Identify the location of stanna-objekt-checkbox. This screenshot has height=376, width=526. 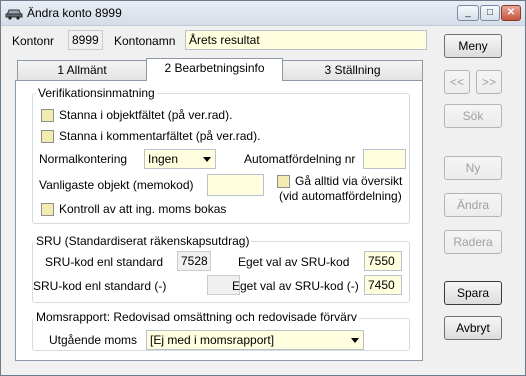
(47, 115).